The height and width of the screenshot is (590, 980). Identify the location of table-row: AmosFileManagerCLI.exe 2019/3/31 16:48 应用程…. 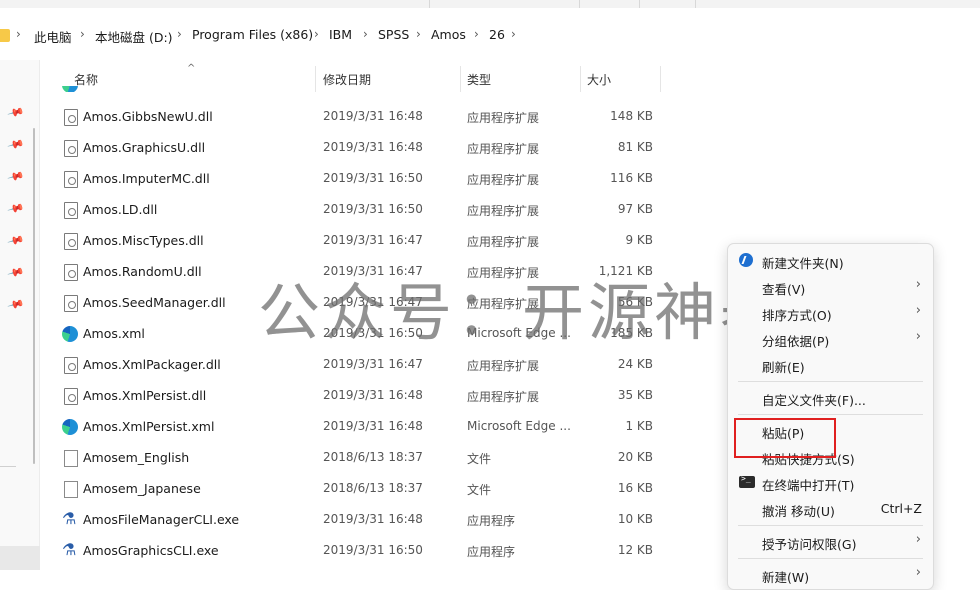
(390, 520).